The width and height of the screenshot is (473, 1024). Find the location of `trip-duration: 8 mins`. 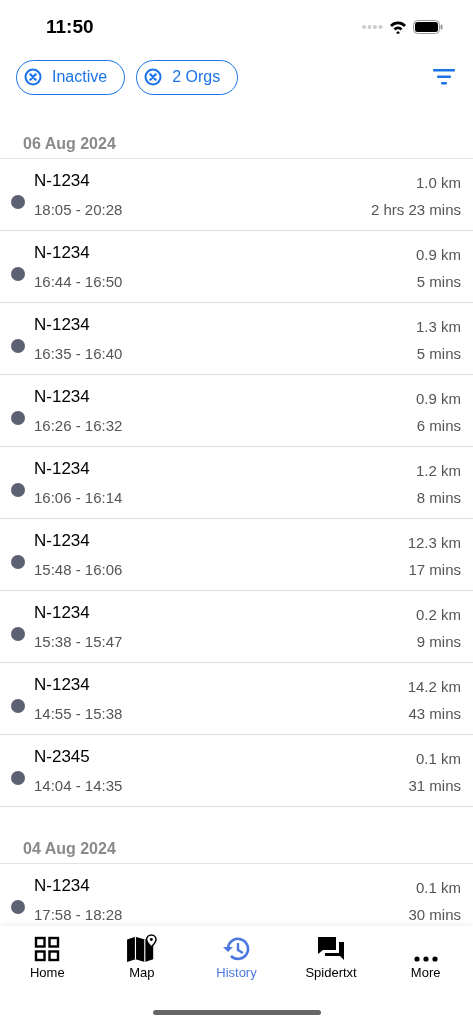

trip-duration: 8 mins is located at coordinates (438, 497).